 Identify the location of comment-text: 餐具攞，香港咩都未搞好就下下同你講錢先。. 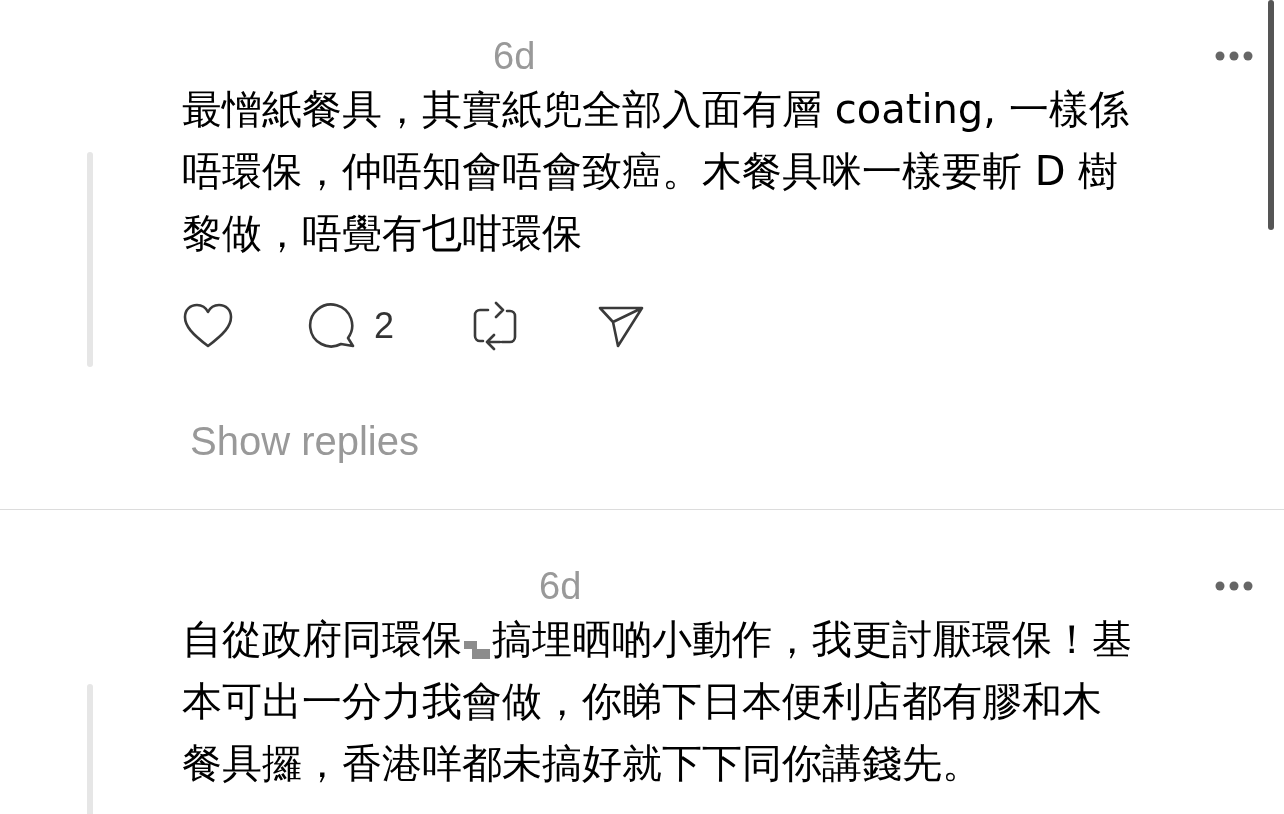
(582, 763).